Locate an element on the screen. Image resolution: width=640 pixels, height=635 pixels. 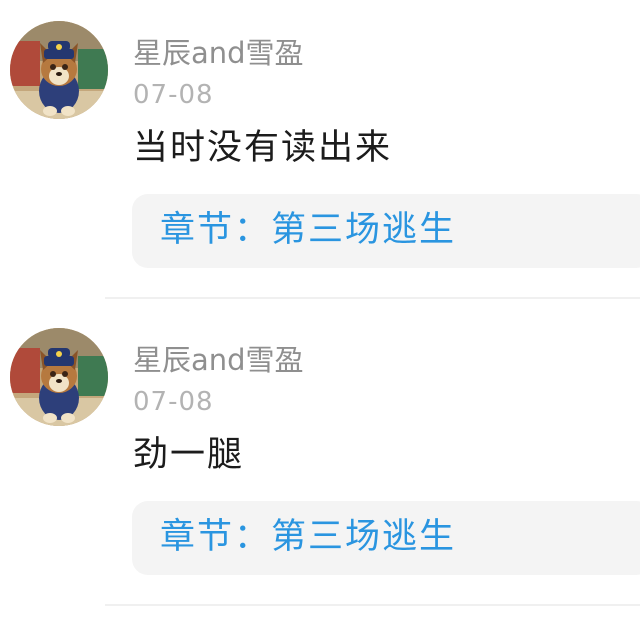
chapter-link: 章节：第三场逃生 is located at coordinates (308, 537).